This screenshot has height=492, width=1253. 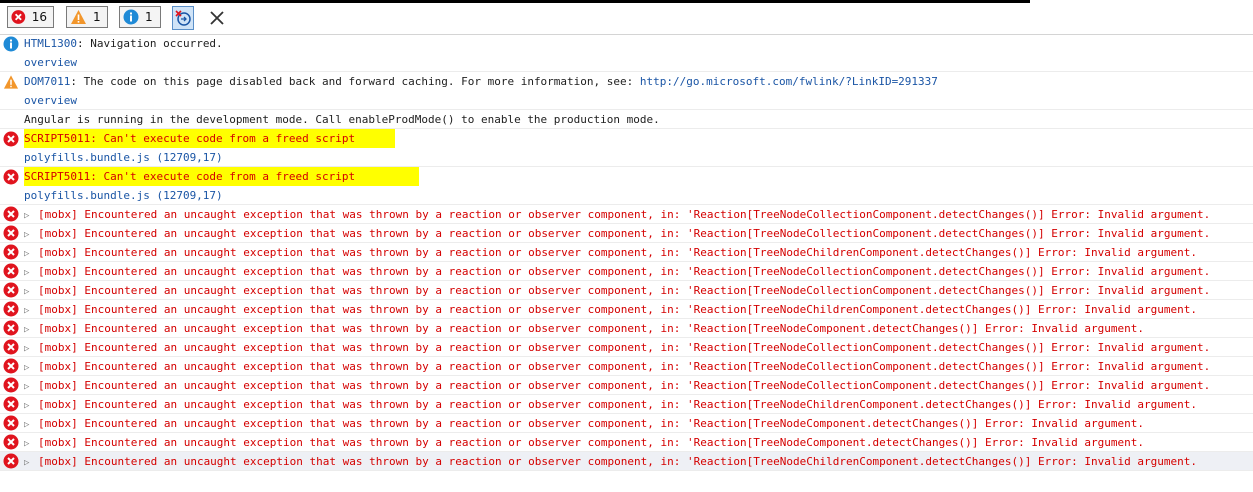 I want to click on warning-overview-link: overview, so click(x=50, y=100).